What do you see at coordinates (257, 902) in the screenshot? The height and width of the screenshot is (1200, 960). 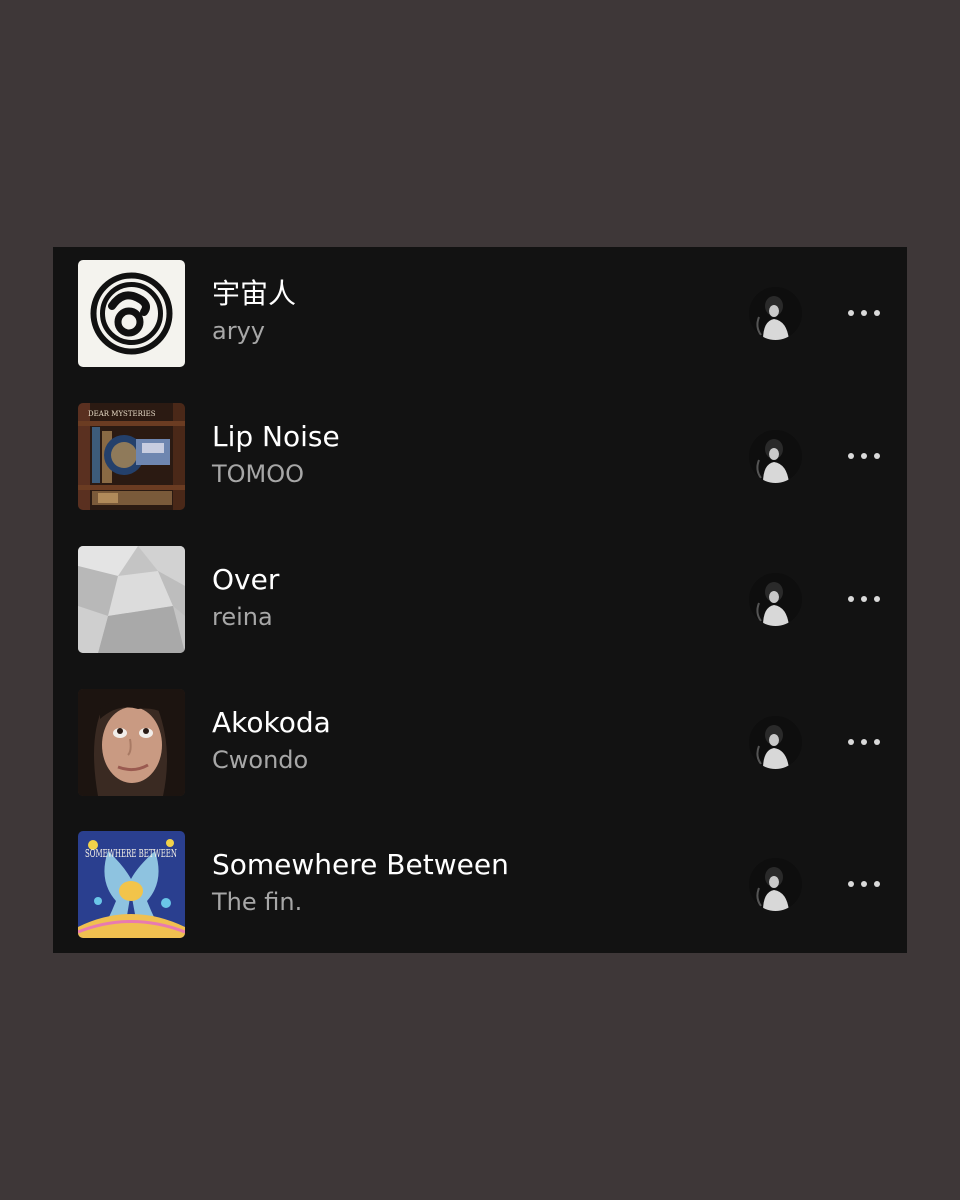 I see `track-artist: The fin.` at bounding box center [257, 902].